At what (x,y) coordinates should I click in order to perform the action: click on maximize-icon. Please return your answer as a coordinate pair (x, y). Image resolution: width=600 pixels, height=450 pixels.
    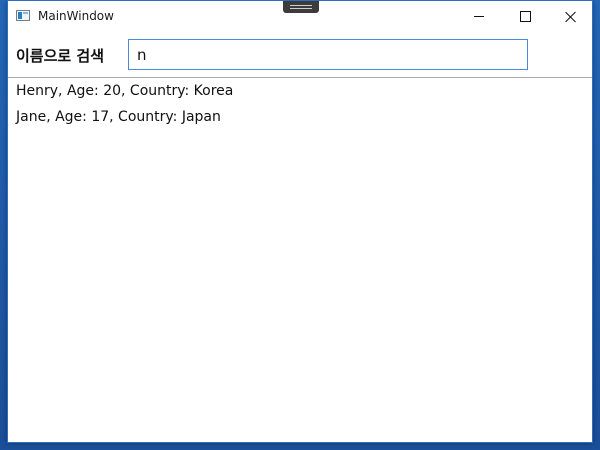
    Looking at the image, I should click on (525, 16).